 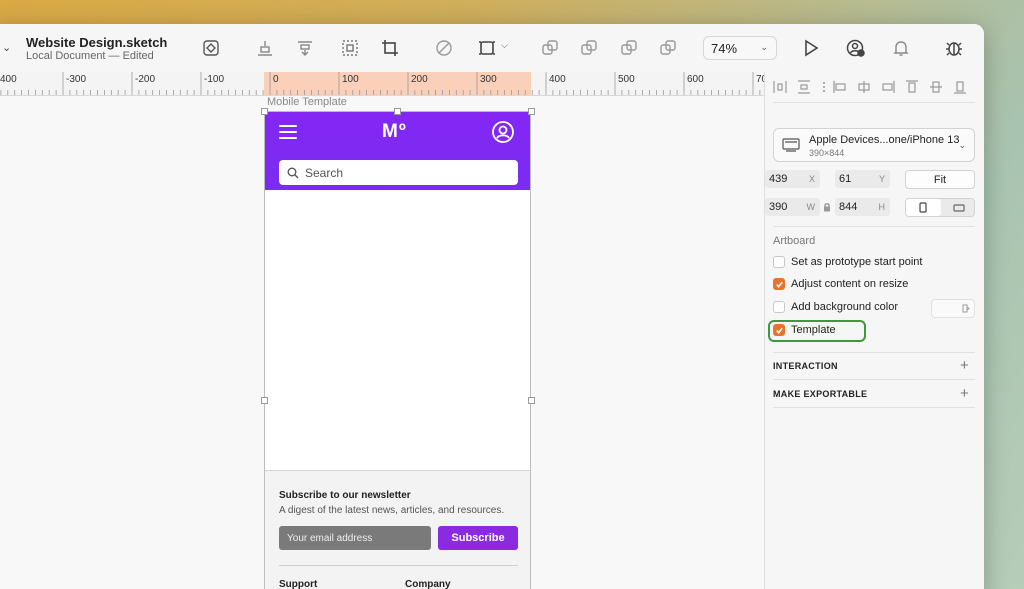 What do you see at coordinates (350, 79) in the screenshot?
I see `ruler-tick-label: 100` at bounding box center [350, 79].